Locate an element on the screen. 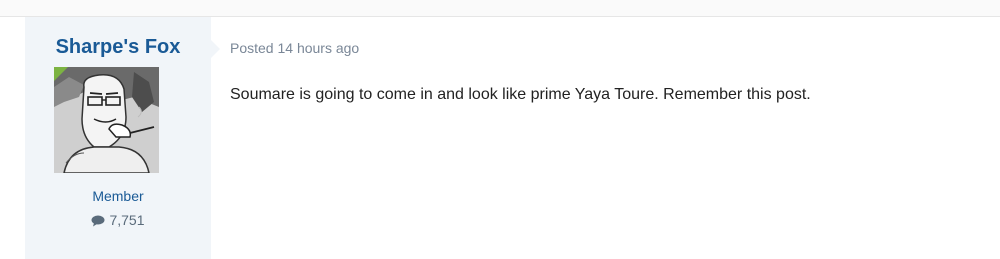 This screenshot has height=259, width=1000. top-divider-strip is located at coordinates (500, 8).